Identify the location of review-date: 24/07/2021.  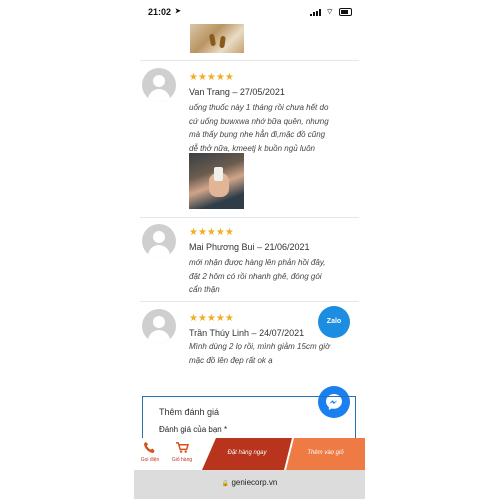
(282, 333).